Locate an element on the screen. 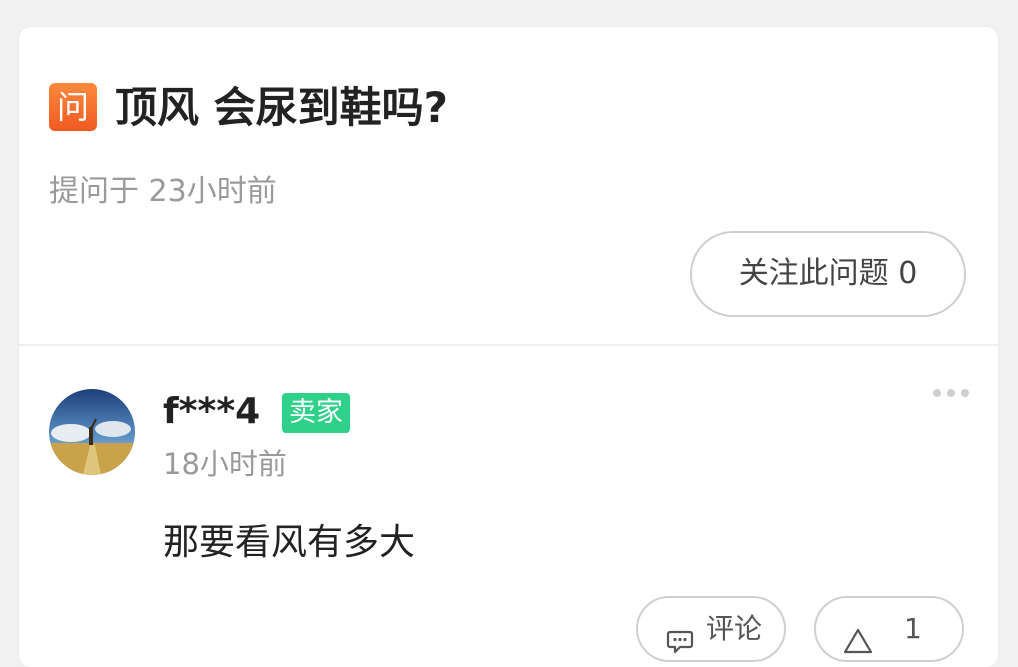  like-count: 1 is located at coordinates (913, 628).